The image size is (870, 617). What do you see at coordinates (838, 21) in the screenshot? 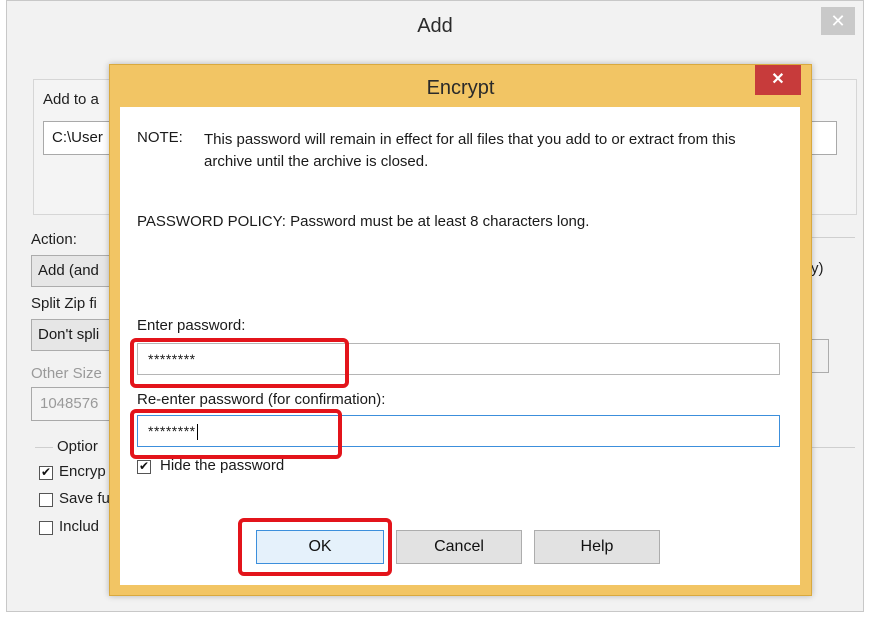
I see `add-close-icon: ✕` at bounding box center [838, 21].